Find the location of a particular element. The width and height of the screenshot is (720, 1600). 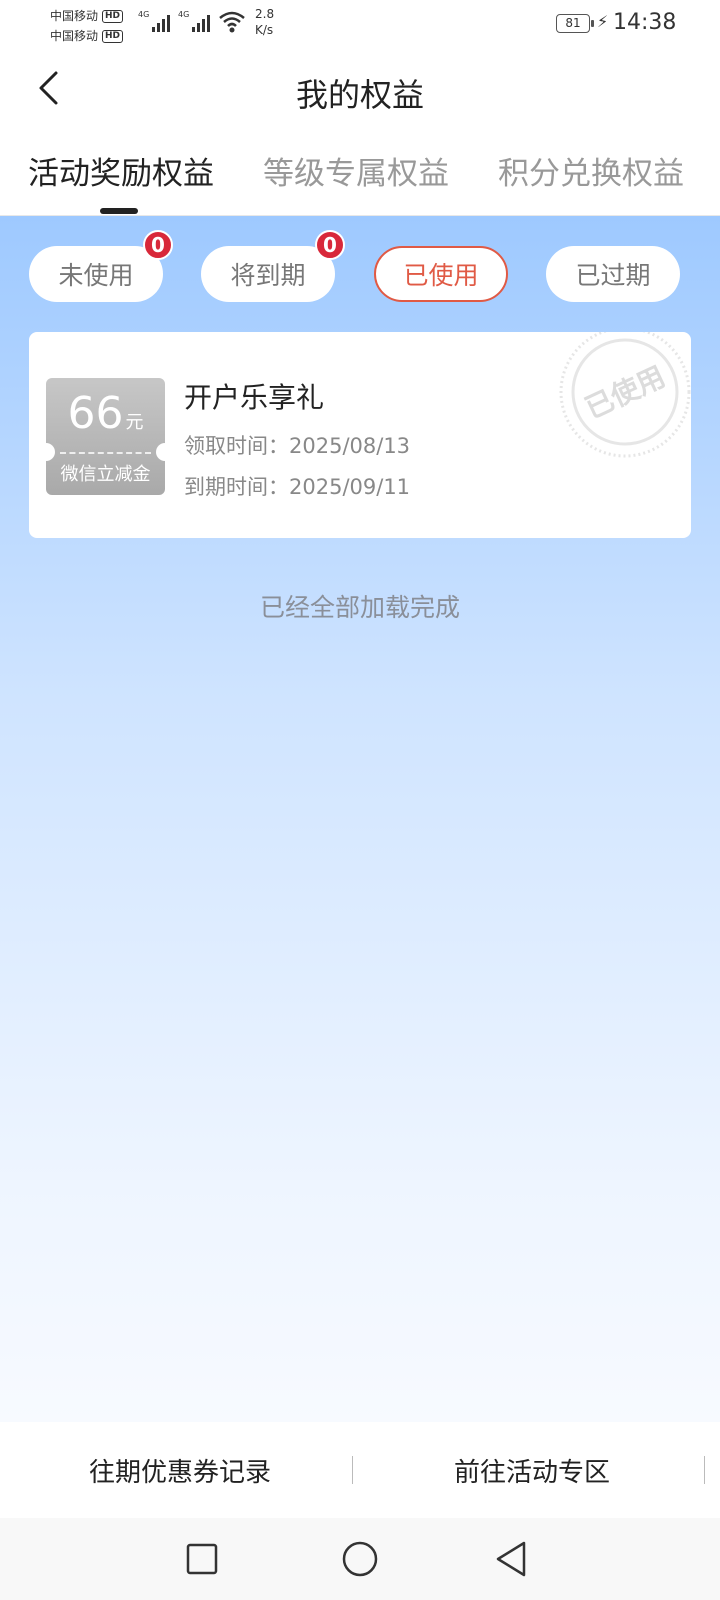

filter-expiring: 将到期 0 is located at coordinates (273, 266).